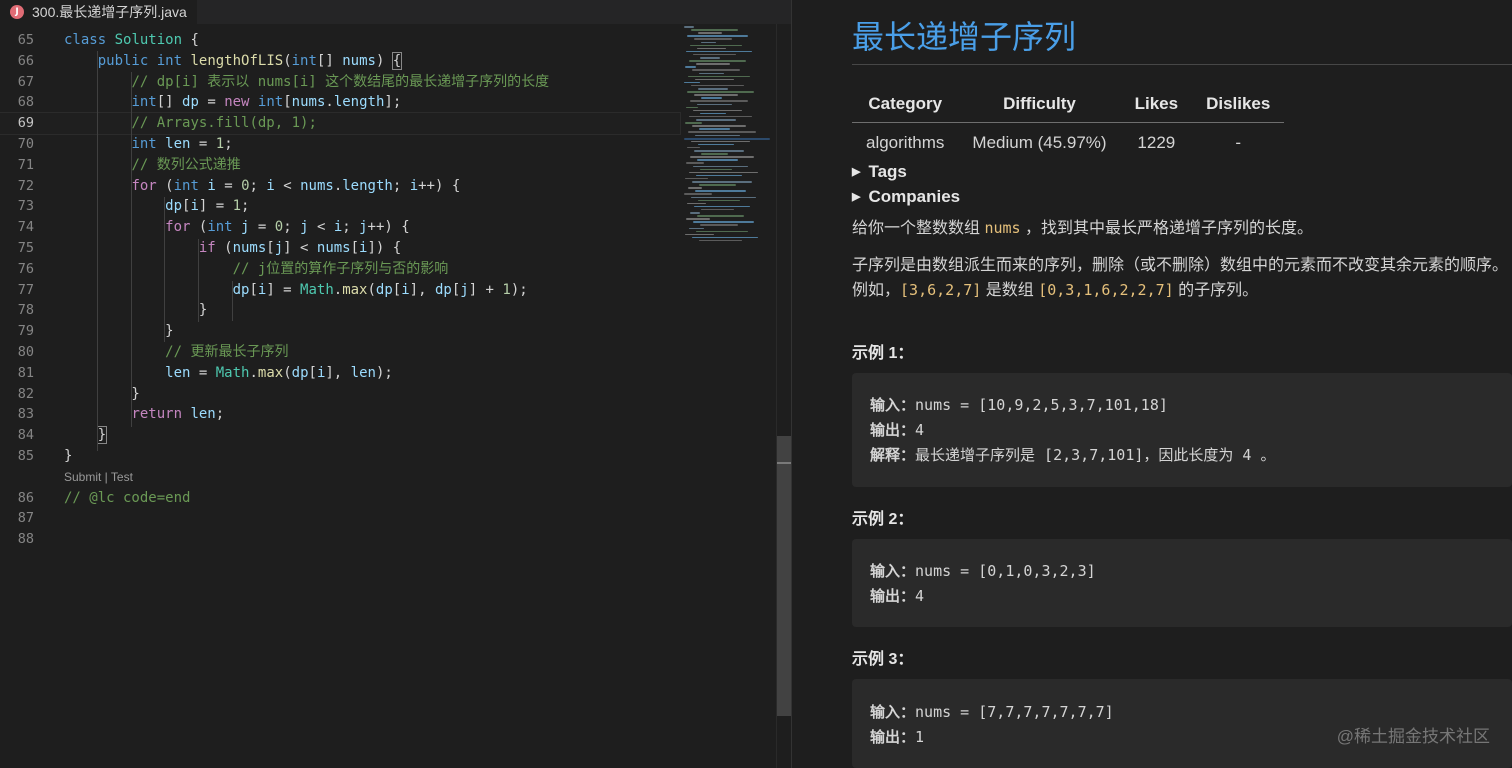  What do you see at coordinates (165, 185) in the screenshot?
I see `code-token: (` at bounding box center [165, 185].